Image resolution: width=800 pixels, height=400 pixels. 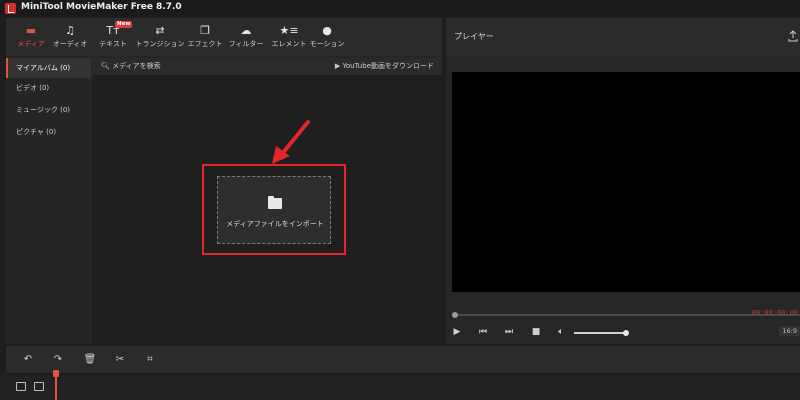 What do you see at coordinates (150, 360) in the screenshot?
I see `crop-icon: ⌗` at bounding box center [150, 360].